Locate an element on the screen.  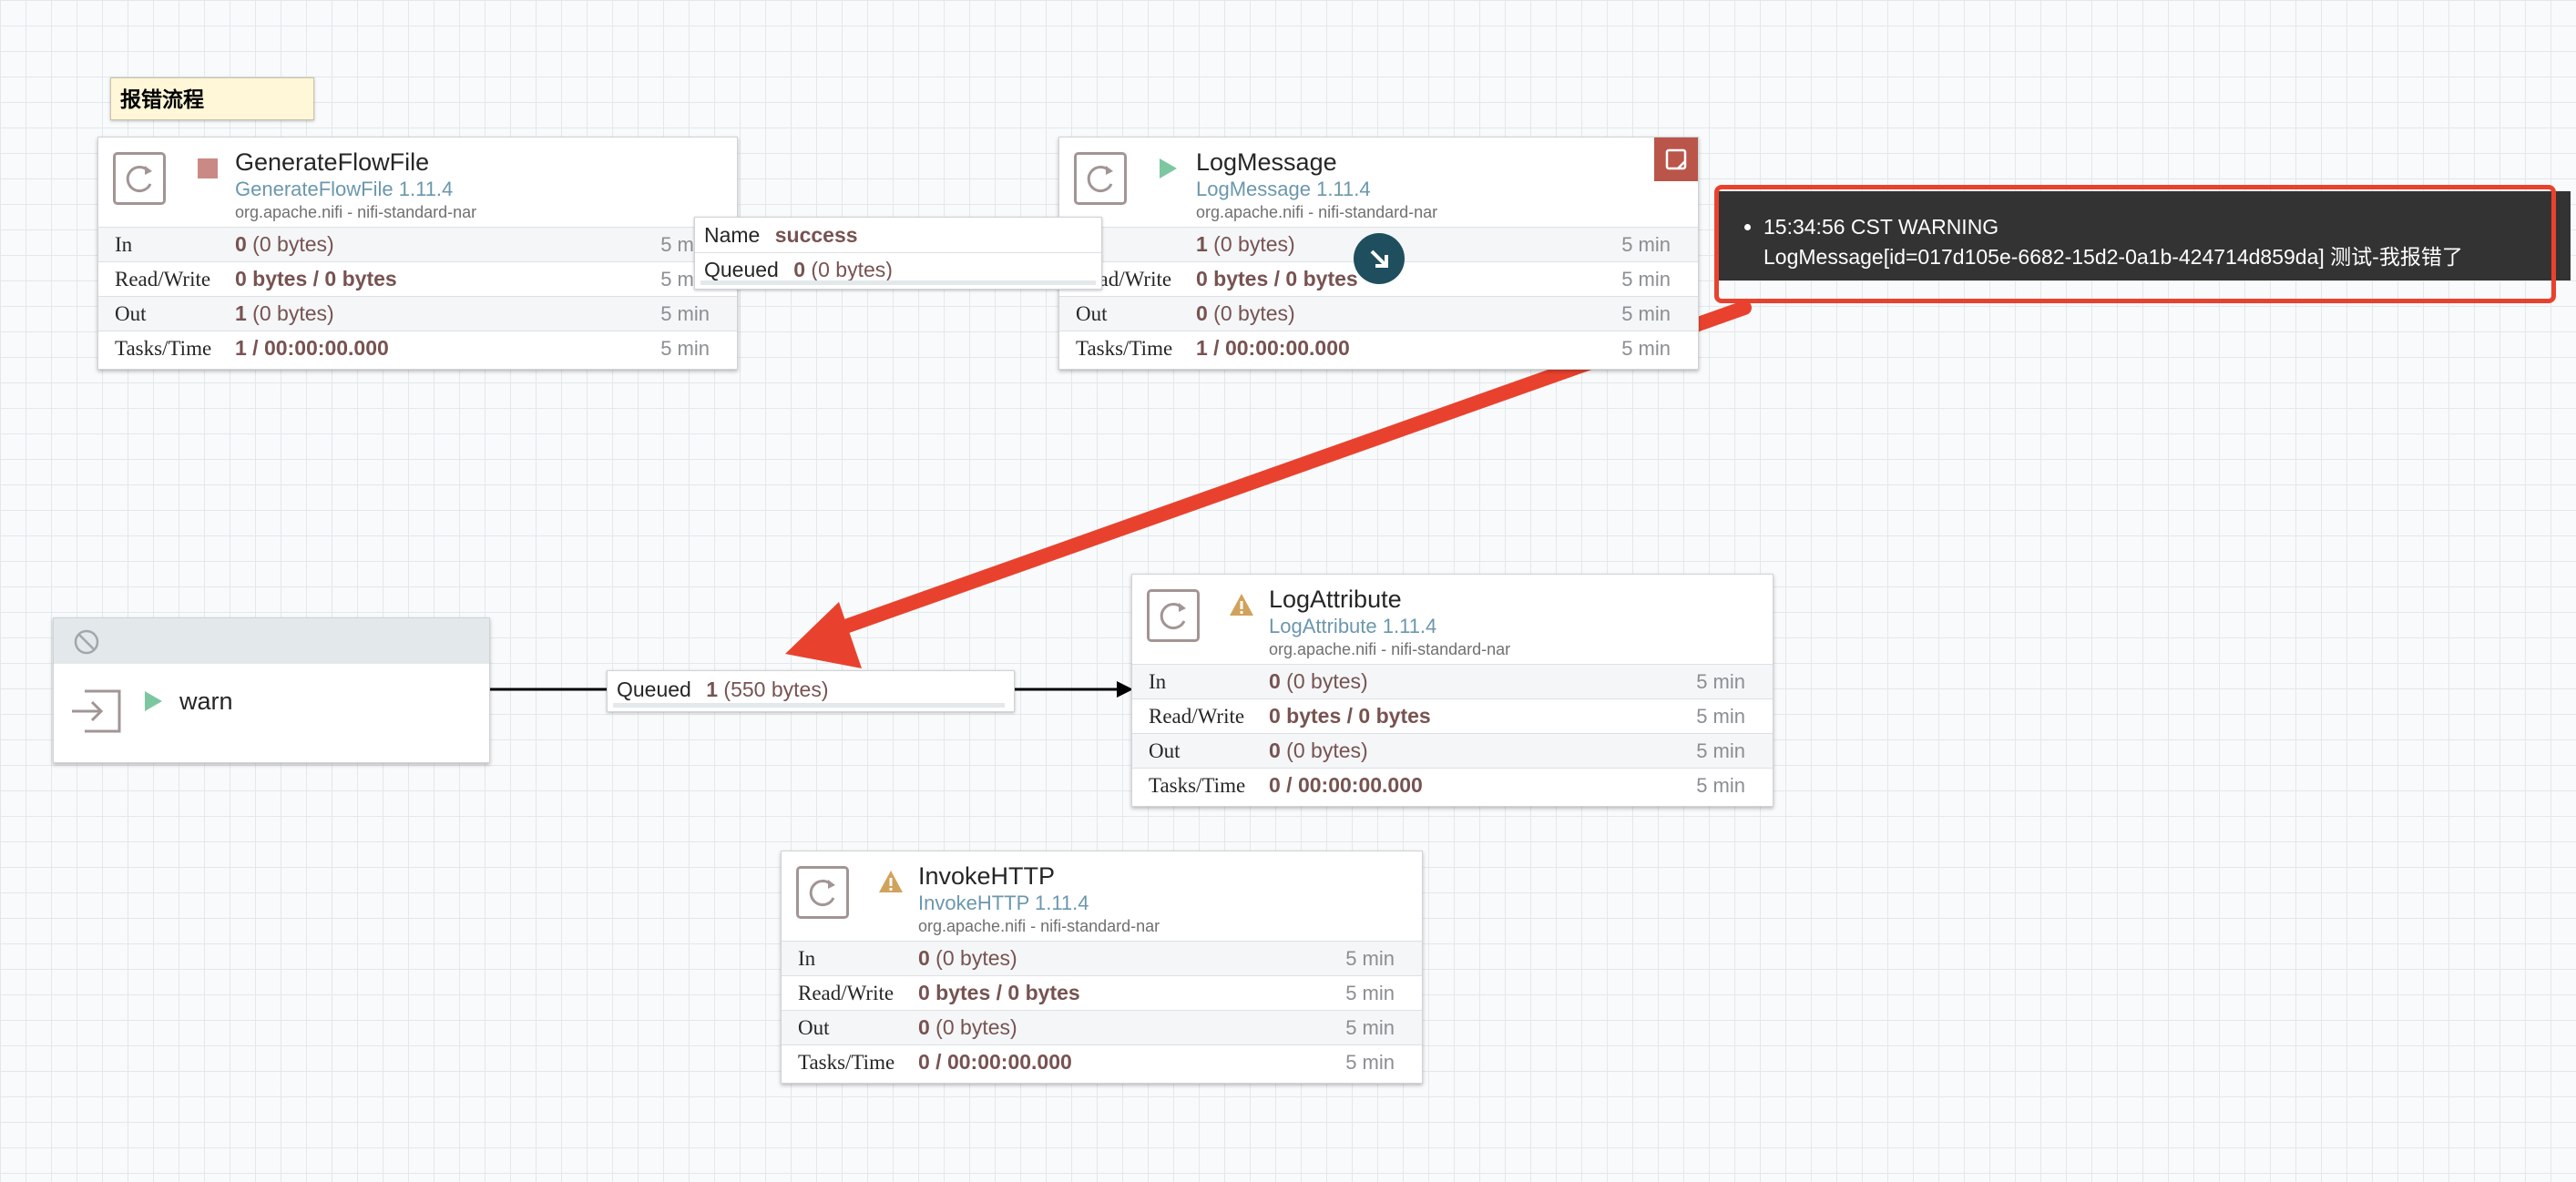
stat-value-strong: 0 / 00:00:00.000 is located at coordinates (995, 1062).